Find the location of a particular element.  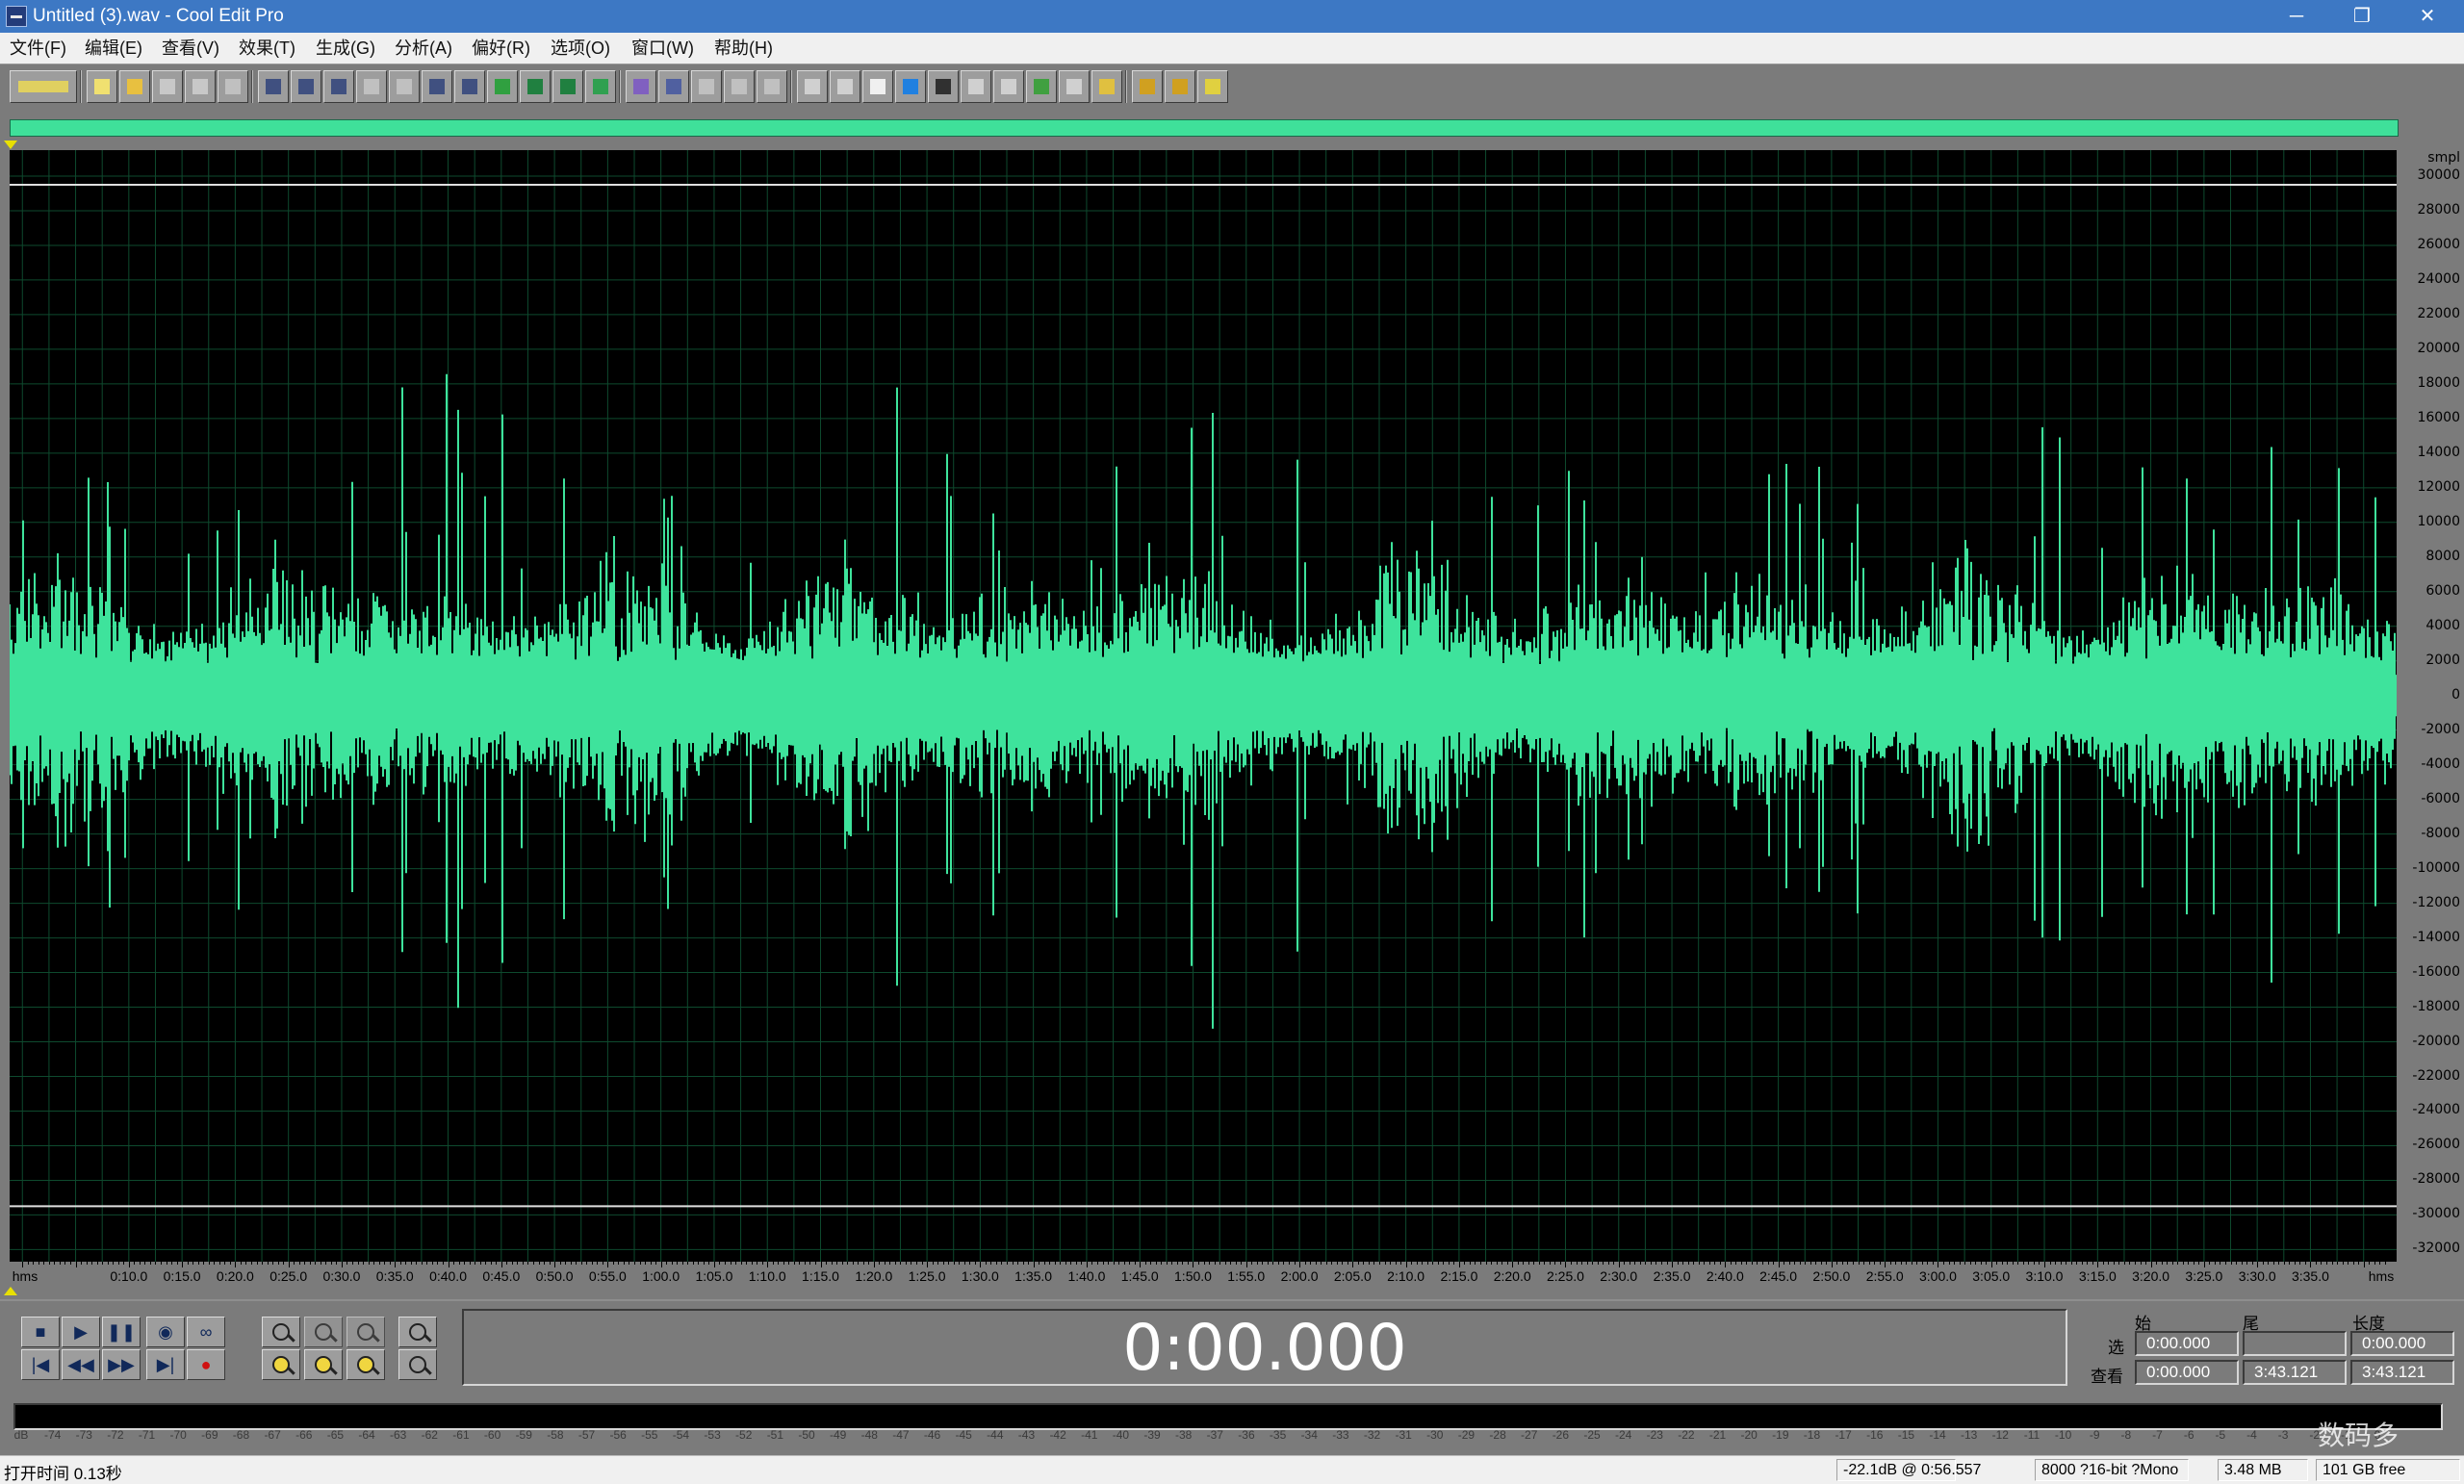

time-display: 0:00.000 is located at coordinates (1264, 1348).